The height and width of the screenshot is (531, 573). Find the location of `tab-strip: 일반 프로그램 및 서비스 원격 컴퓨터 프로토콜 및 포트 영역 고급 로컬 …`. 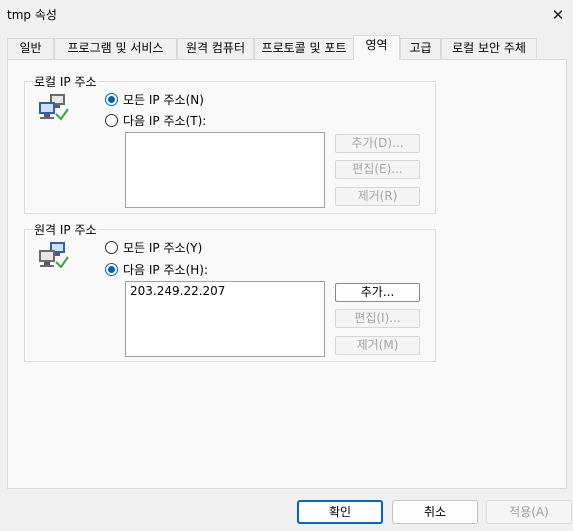

tab-strip: 일반 프로그램 및 서비스 원격 컴퓨터 프로토콜 및 포트 영역 고급 로컬 … is located at coordinates (287, 47).